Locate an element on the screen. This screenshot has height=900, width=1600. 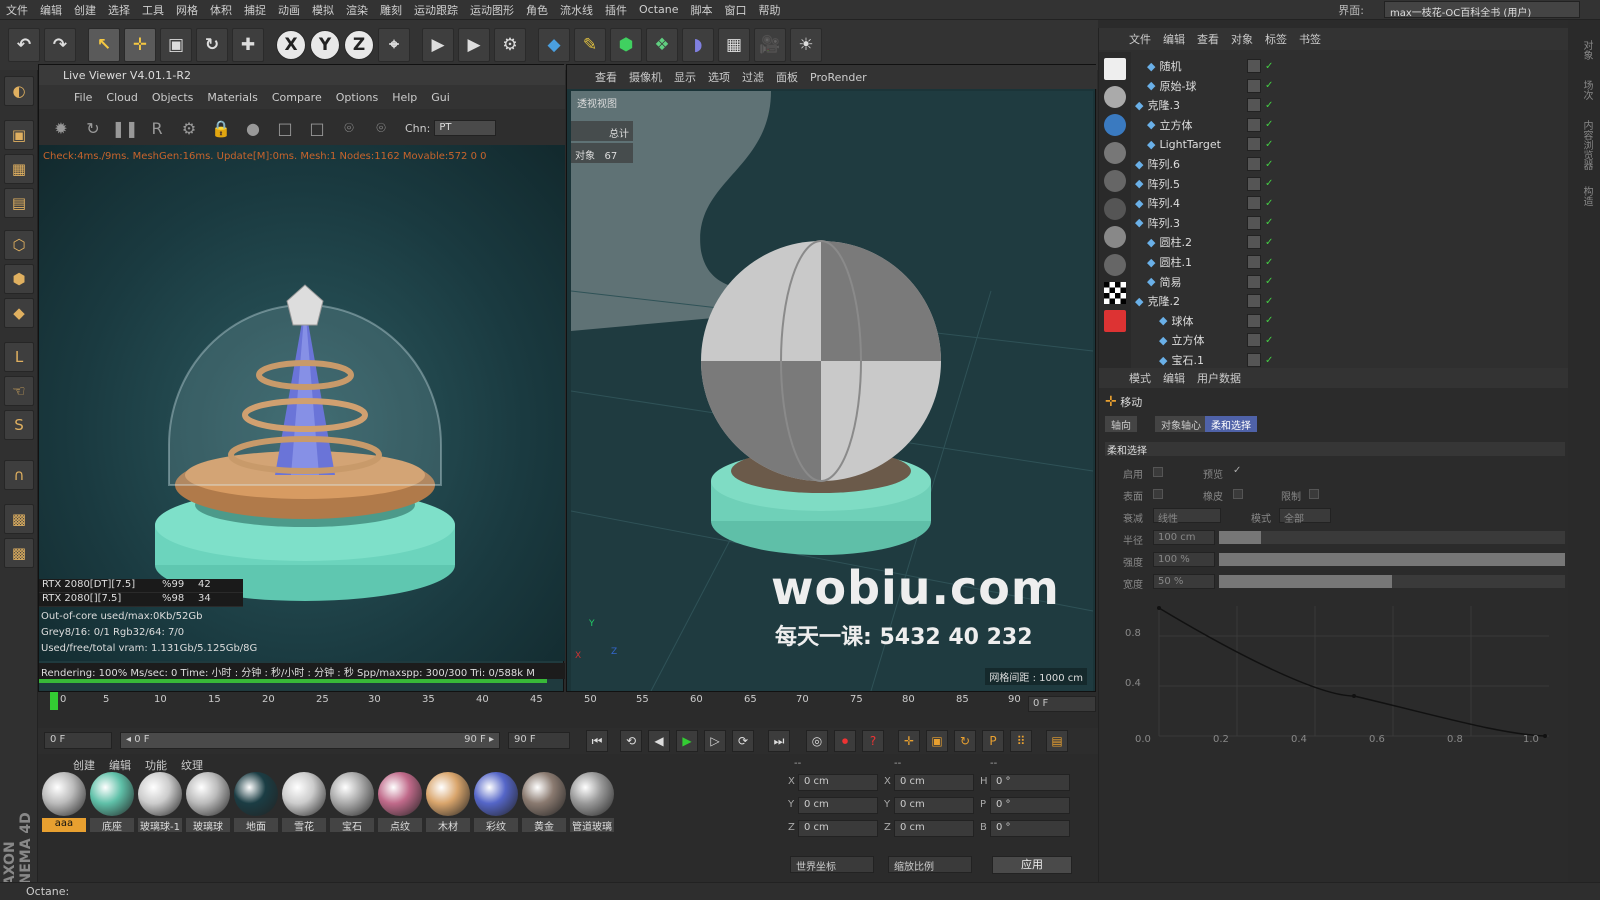
preview-checkmark-icon: ✓ is located at coordinates (1237, 470).